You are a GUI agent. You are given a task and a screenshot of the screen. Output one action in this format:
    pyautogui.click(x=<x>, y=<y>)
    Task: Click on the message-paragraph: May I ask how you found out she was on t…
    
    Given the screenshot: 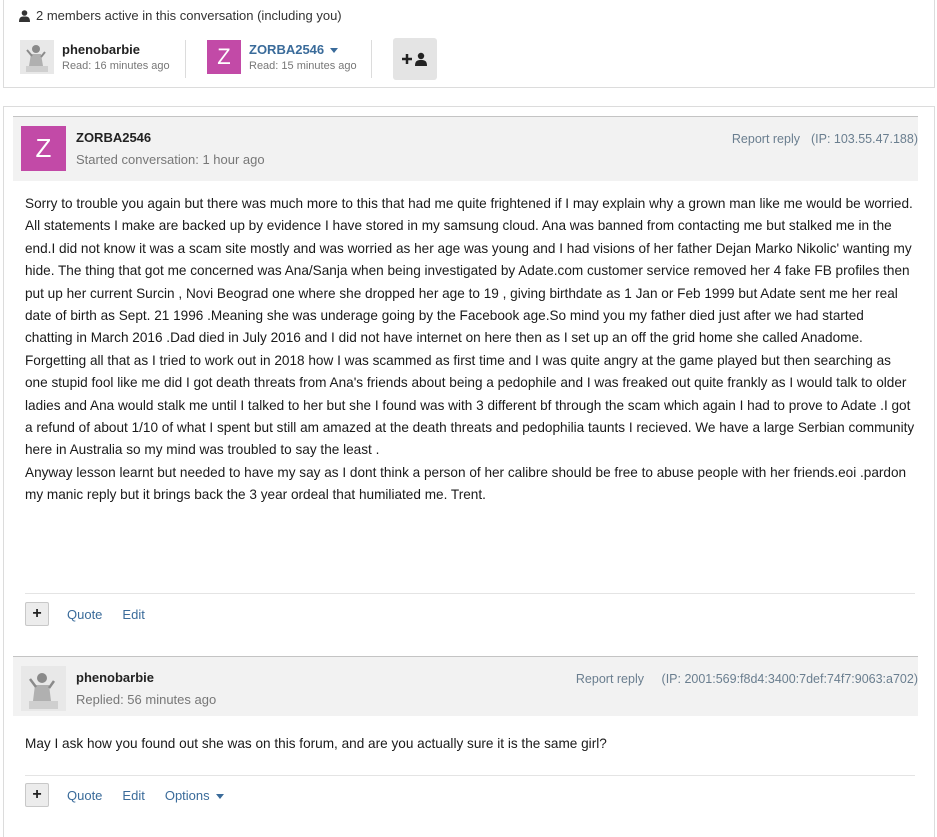 What is the action you would take?
    pyautogui.click(x=316, y=743)
    